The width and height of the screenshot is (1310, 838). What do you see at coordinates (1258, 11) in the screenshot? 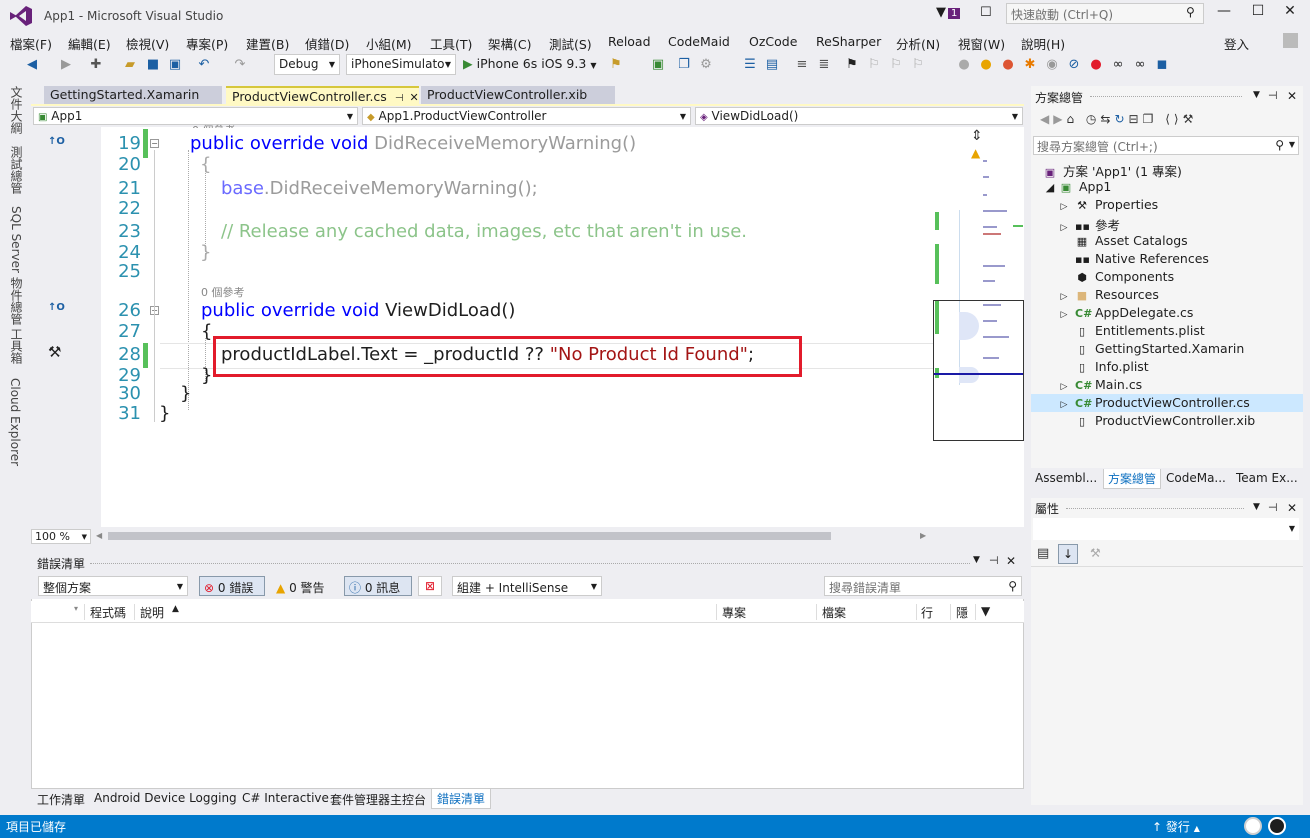
I see `maximize-button: ☐` at bounding box center [1258, 11].